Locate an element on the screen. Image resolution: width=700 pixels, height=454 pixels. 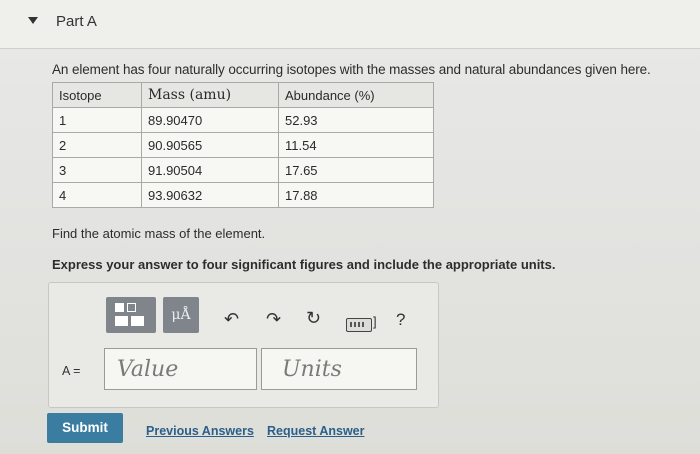
table-row: 1 89.90470 52.93 is located at coordinates (243, 120).